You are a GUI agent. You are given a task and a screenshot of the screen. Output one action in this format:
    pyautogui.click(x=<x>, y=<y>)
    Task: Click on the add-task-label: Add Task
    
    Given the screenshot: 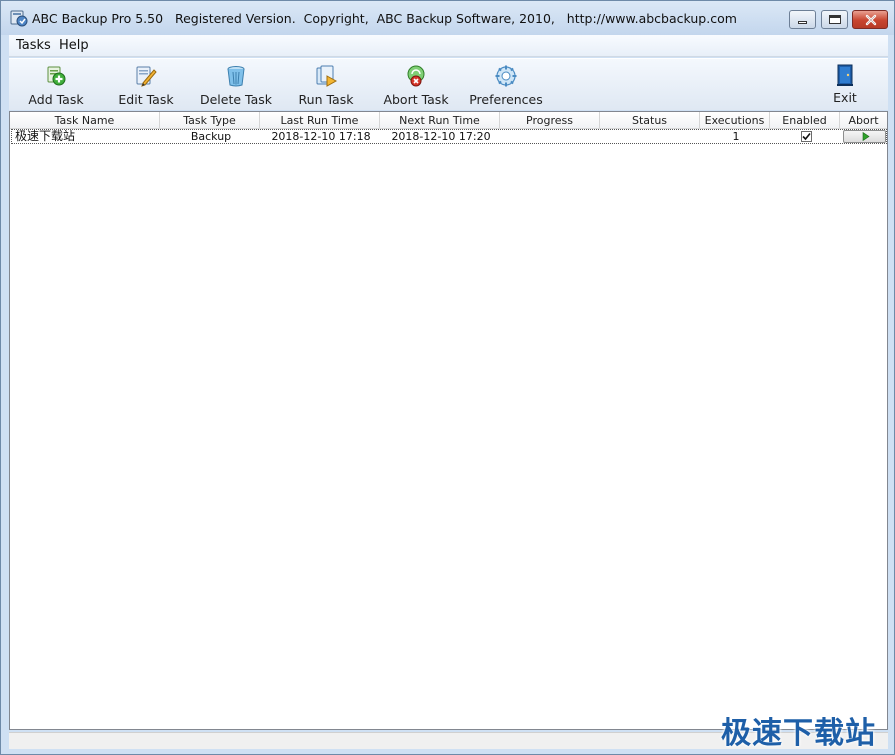 What is the action you would take?
    pyautogui.click(x=56, y=99)
    